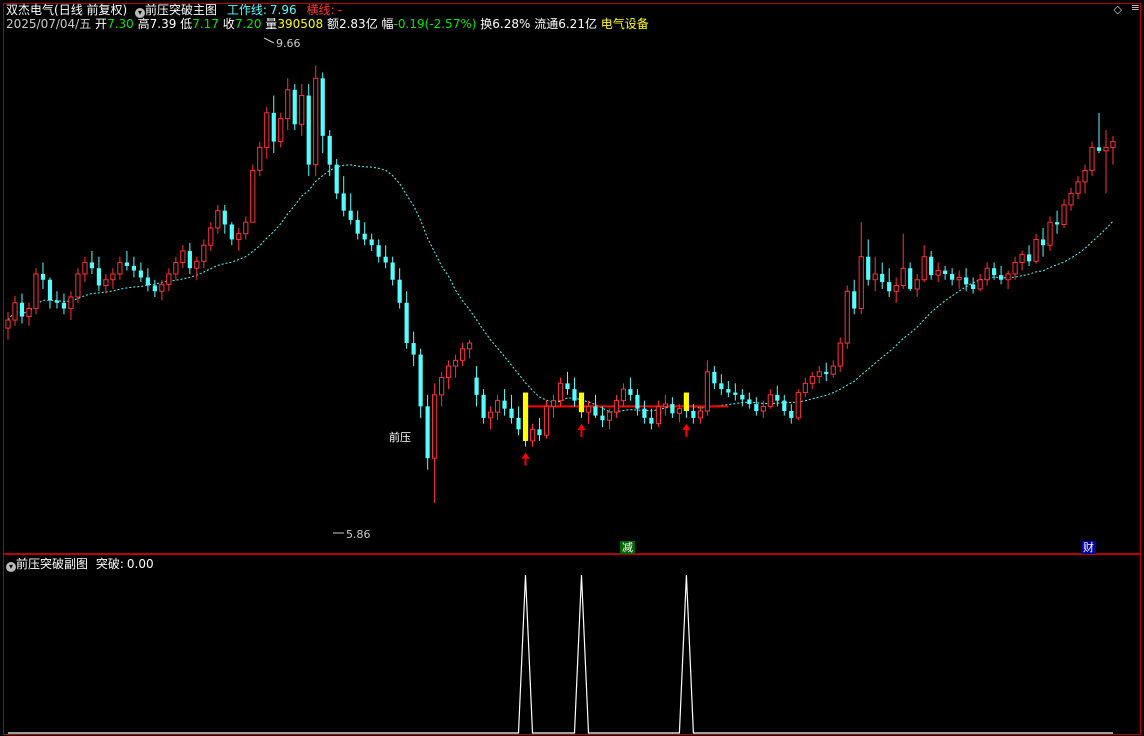 The width and height of the screenshot is (1144, 736). I want to click on low-label: 低, so click(186, 24).